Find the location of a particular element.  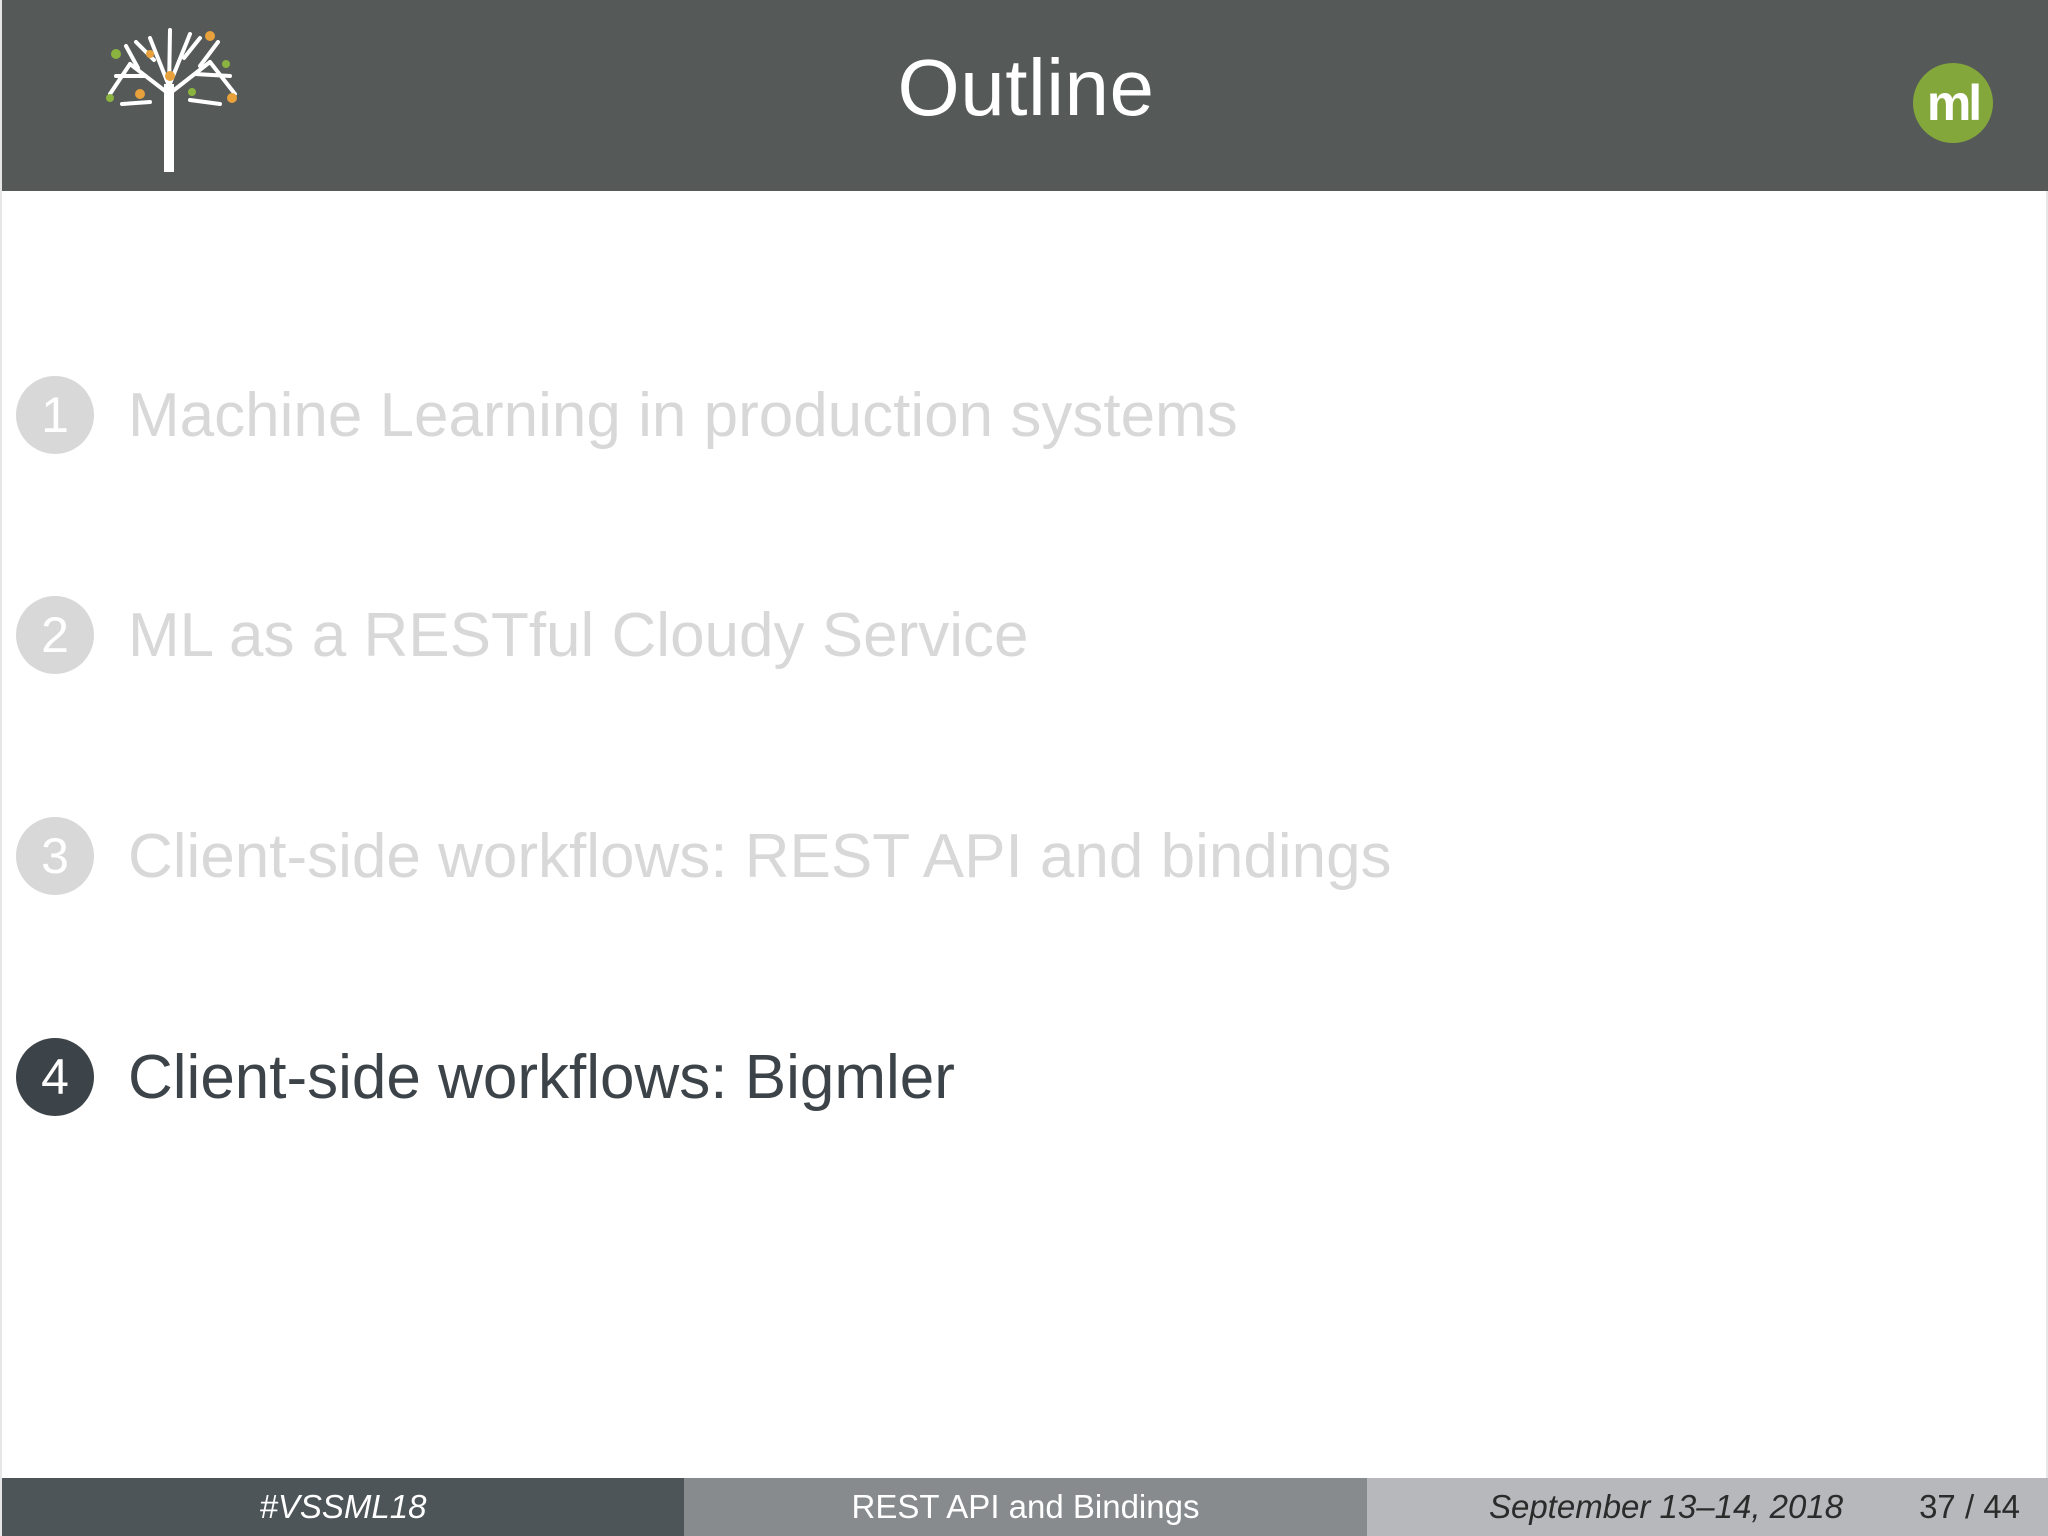

outline-item-1: 1 Machine Learning in production systems is located at coordinates (627, 415).